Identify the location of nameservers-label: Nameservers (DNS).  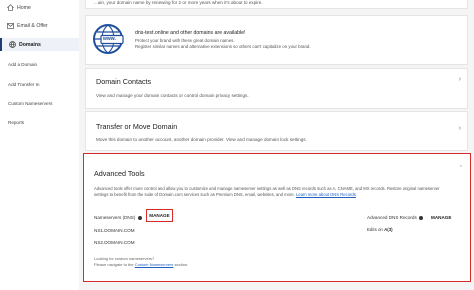
(118, 217).